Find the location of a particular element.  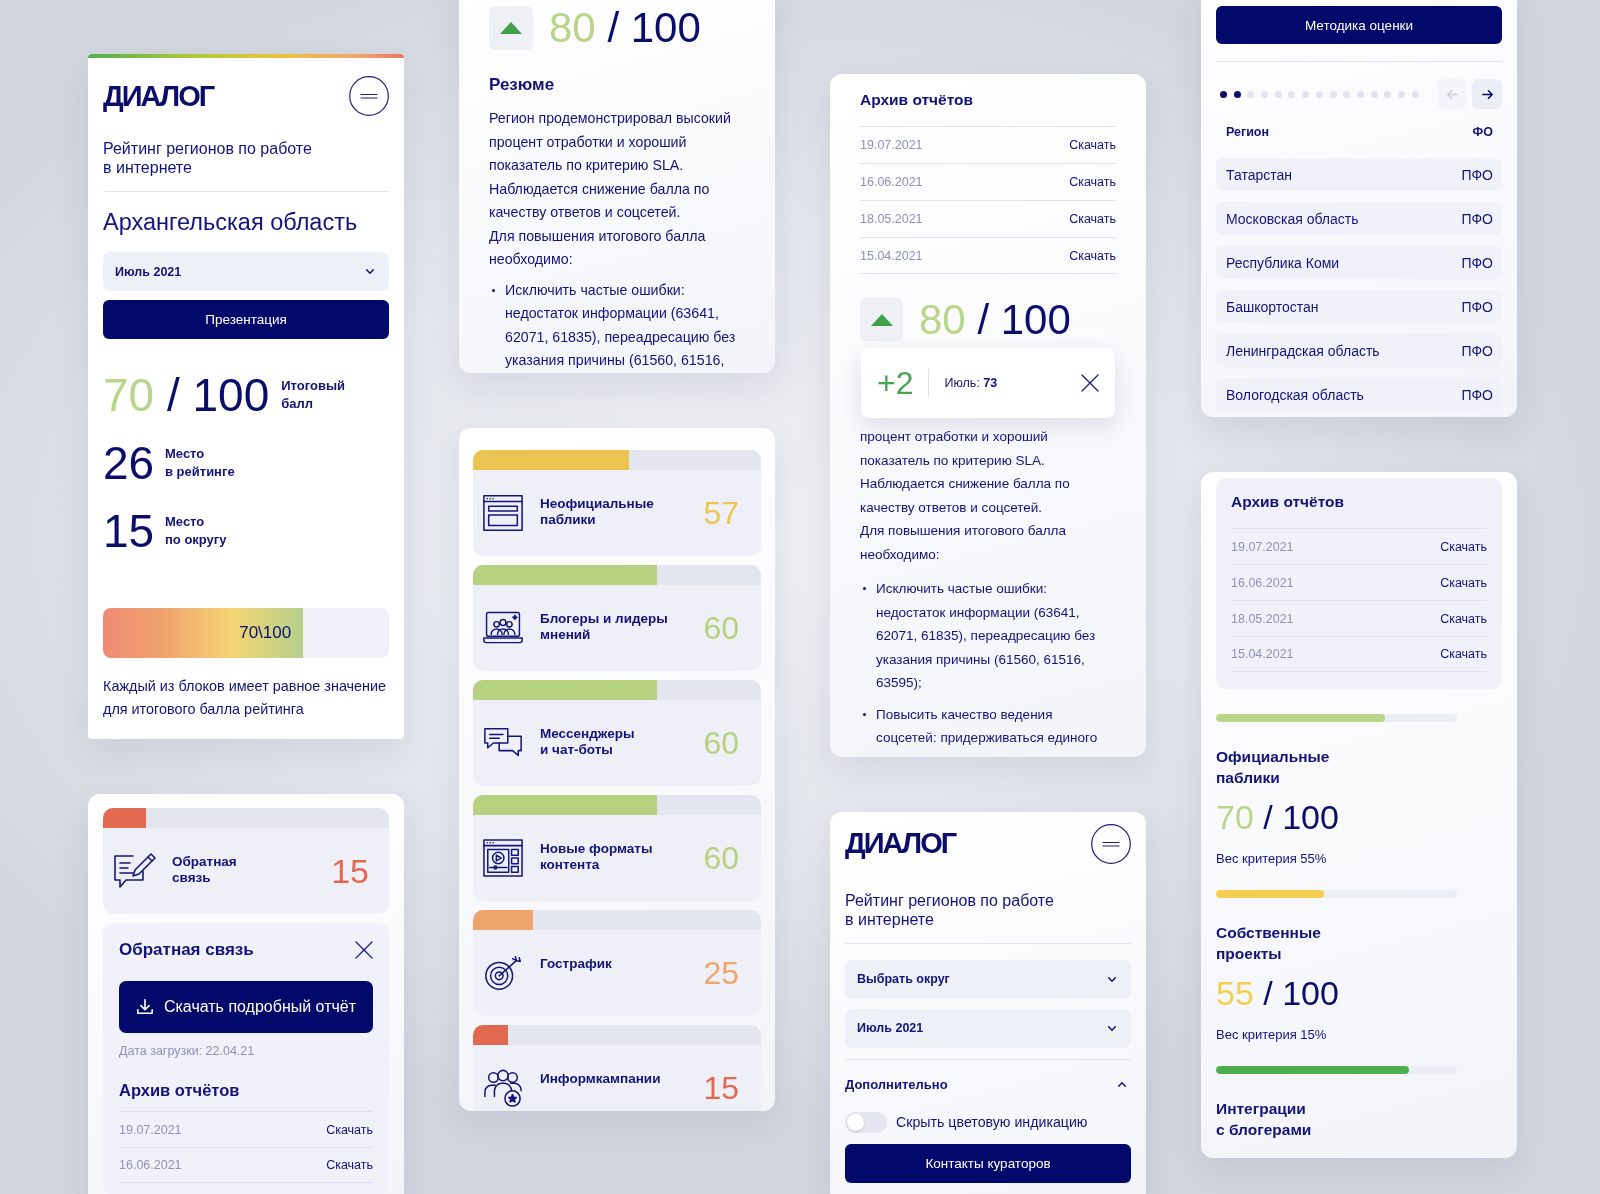

table-row: Татарстан ПФО is located at coordinates (1359, 174).